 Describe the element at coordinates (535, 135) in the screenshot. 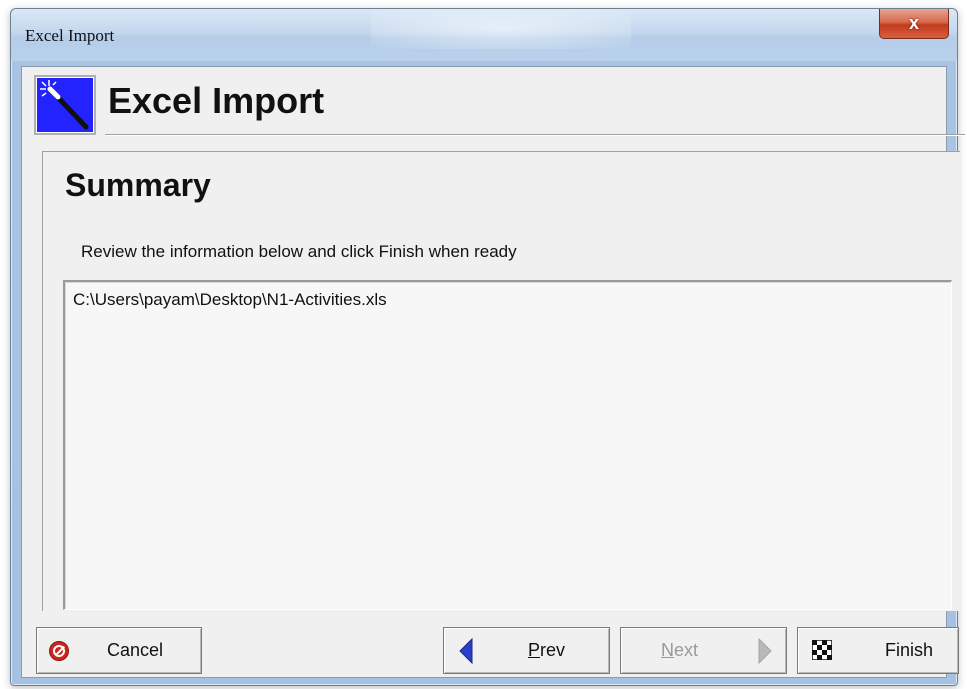

I see `header-divider` at that location.